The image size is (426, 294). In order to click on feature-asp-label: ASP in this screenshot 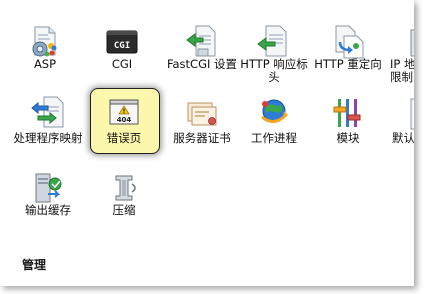, I will do `click(45, 64)`.